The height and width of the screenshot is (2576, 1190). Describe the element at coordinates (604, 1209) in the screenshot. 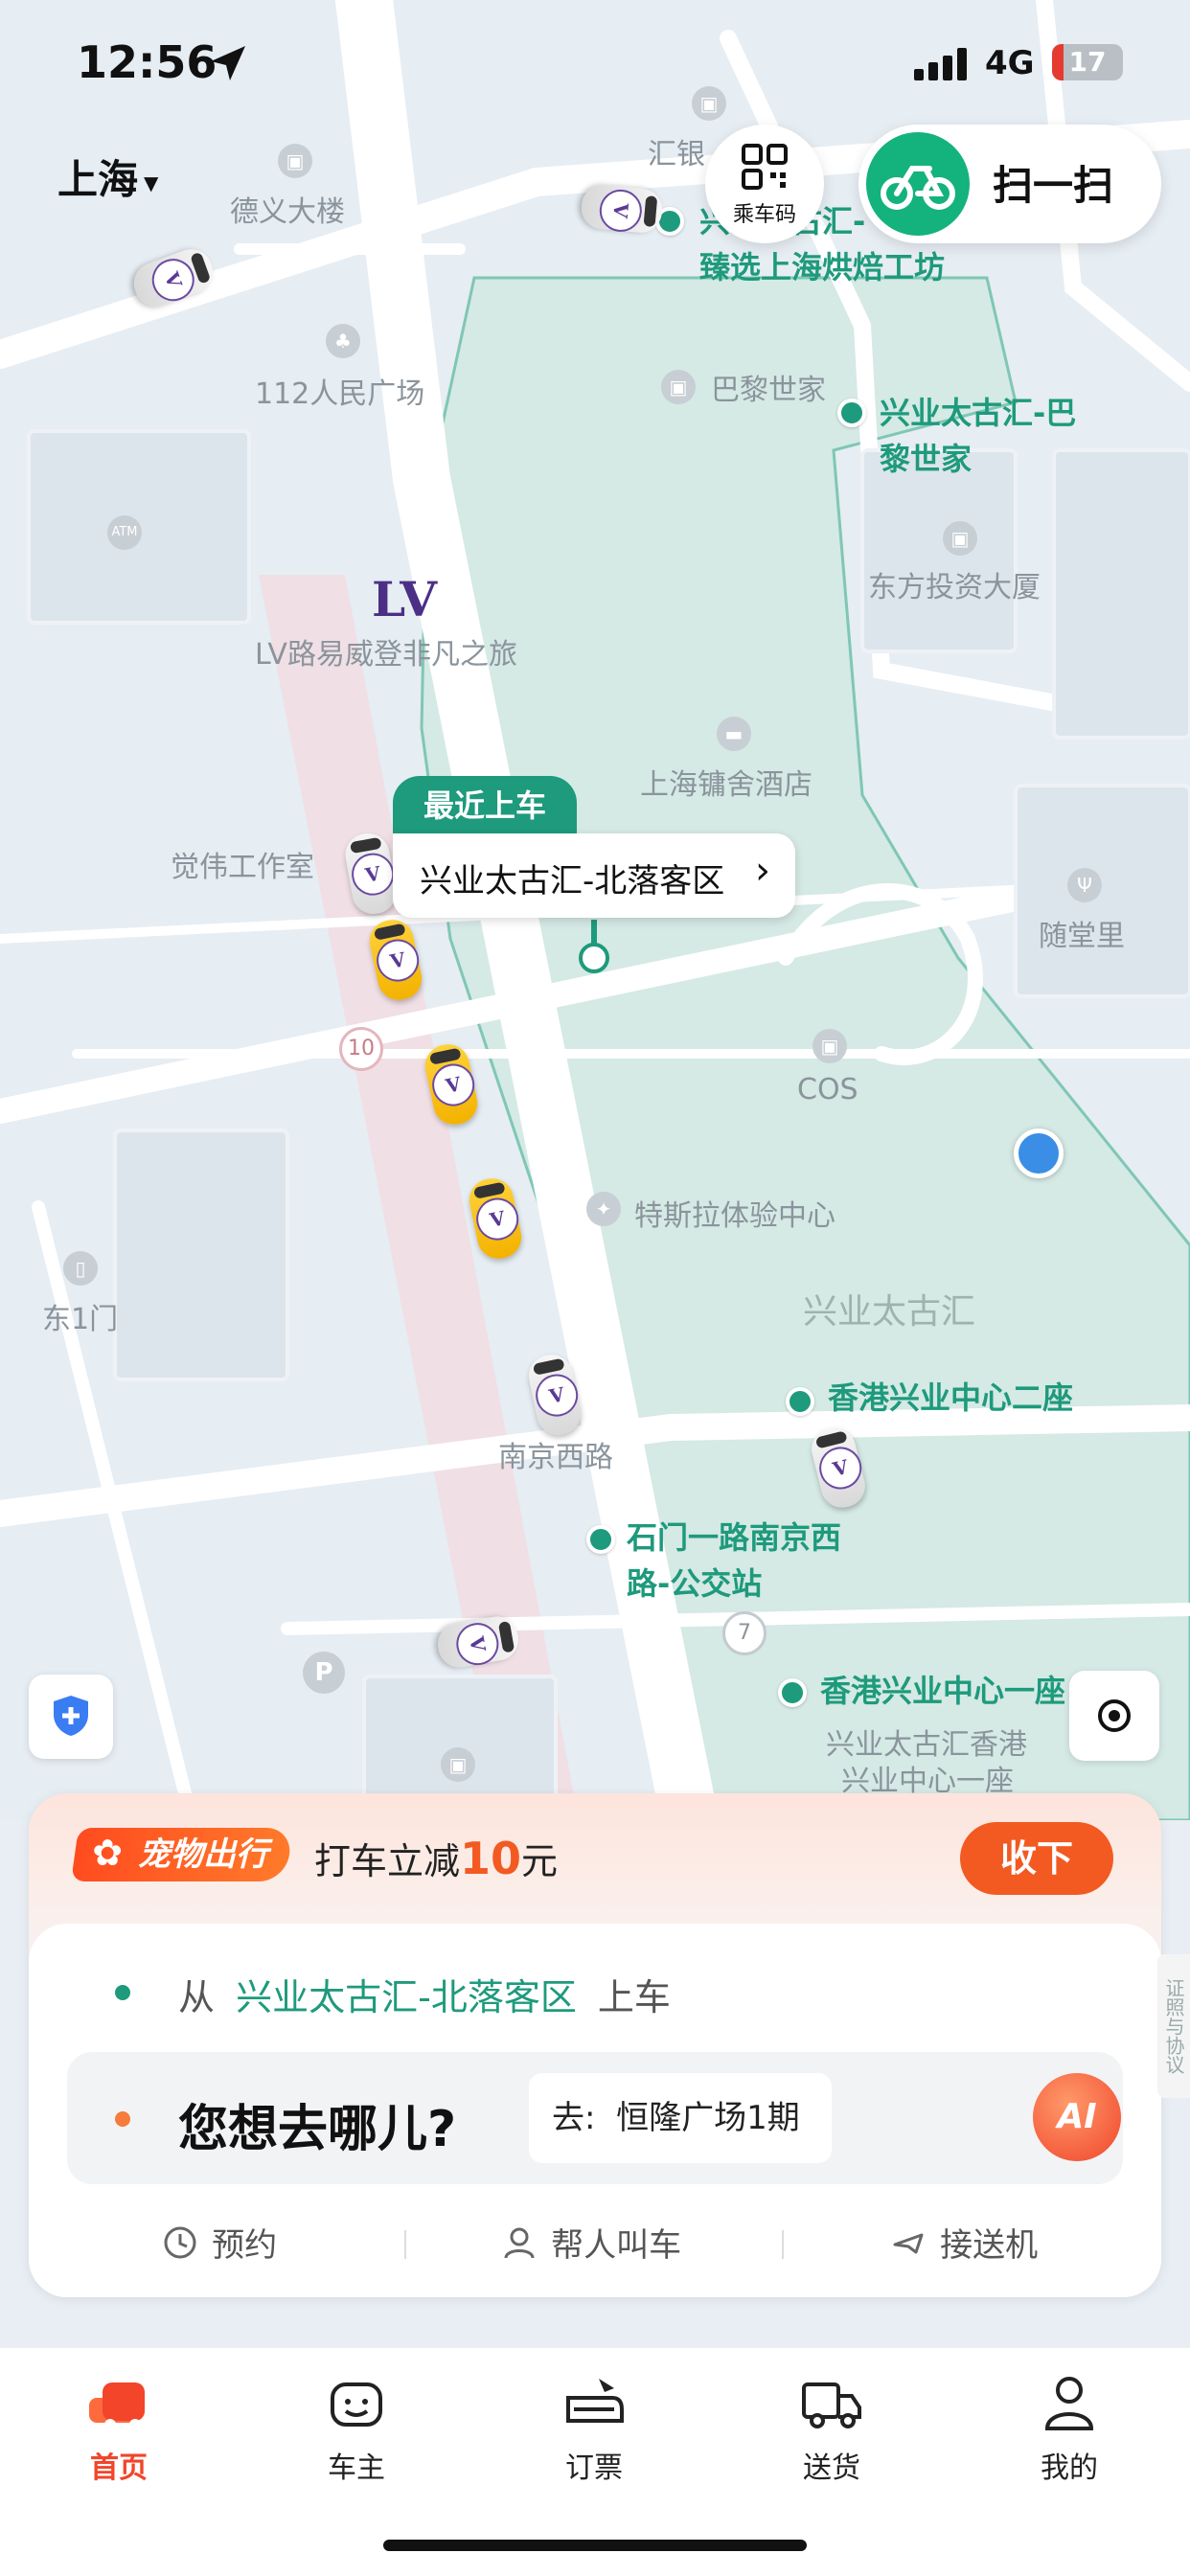

I see `wrench-poi-icon: ✦` at that location.